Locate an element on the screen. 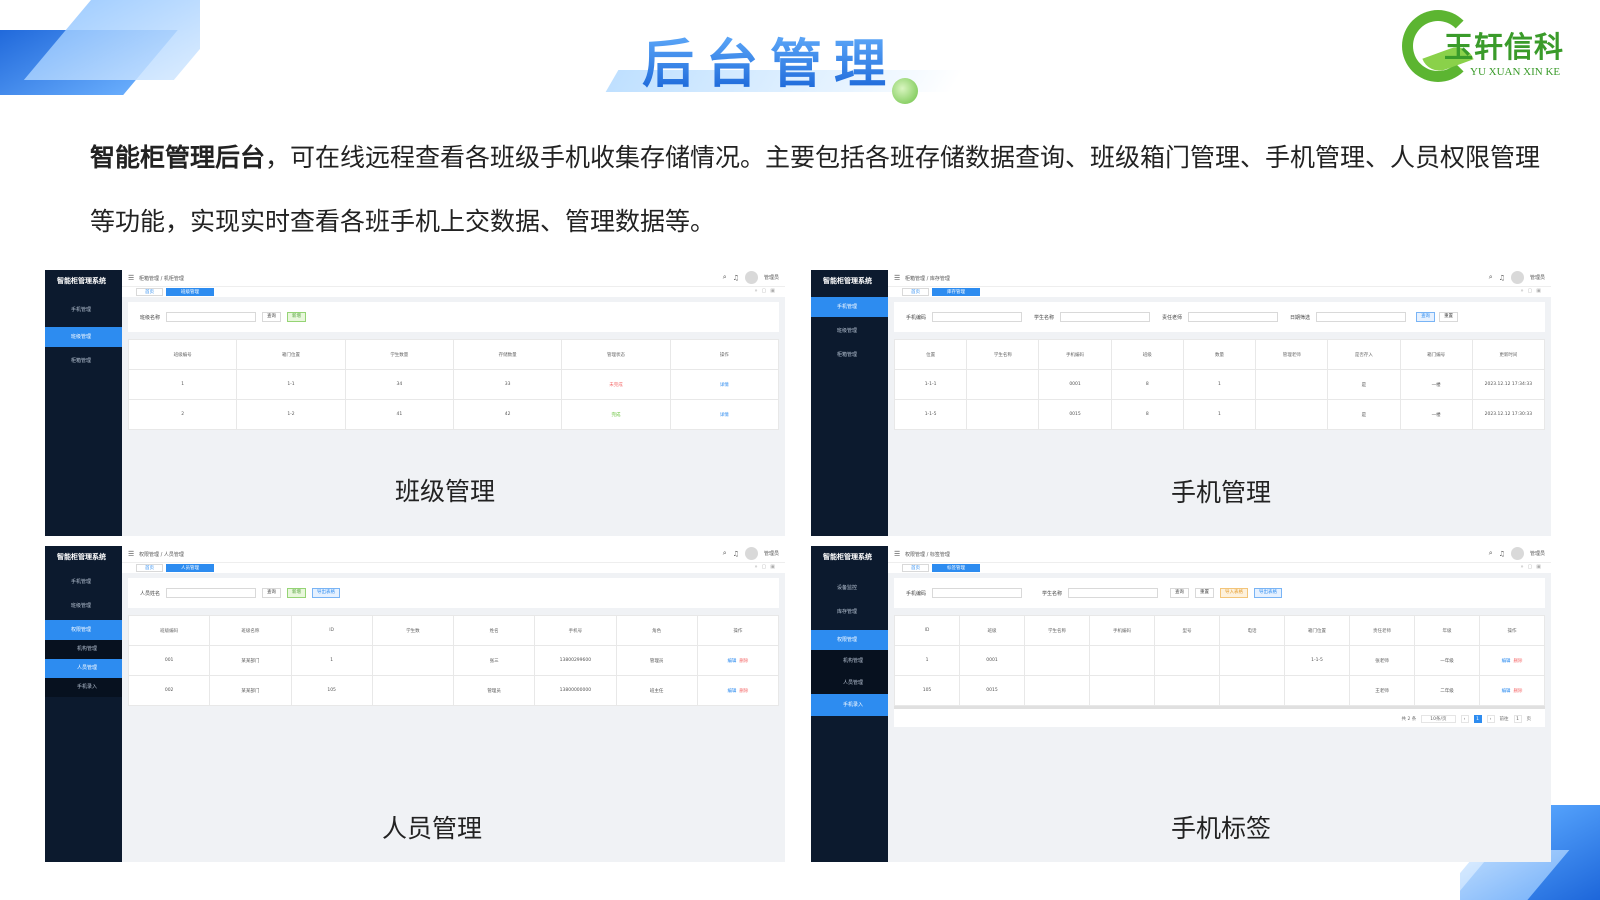  date-filter-input is located at coordinates (1361, 317).